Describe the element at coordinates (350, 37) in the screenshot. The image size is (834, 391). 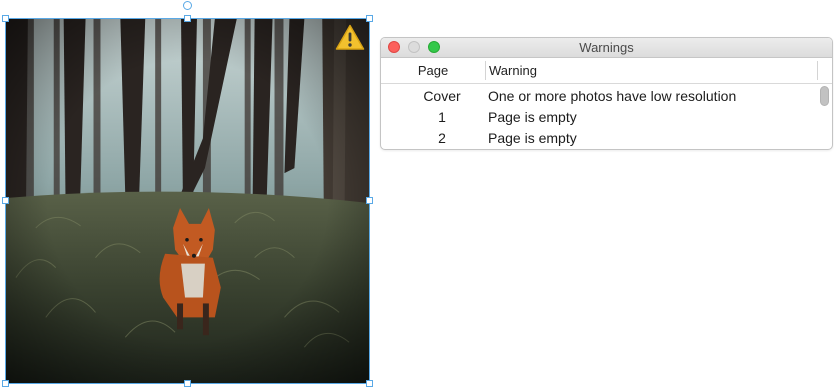
I see `warning-triangle-icon` at that location.